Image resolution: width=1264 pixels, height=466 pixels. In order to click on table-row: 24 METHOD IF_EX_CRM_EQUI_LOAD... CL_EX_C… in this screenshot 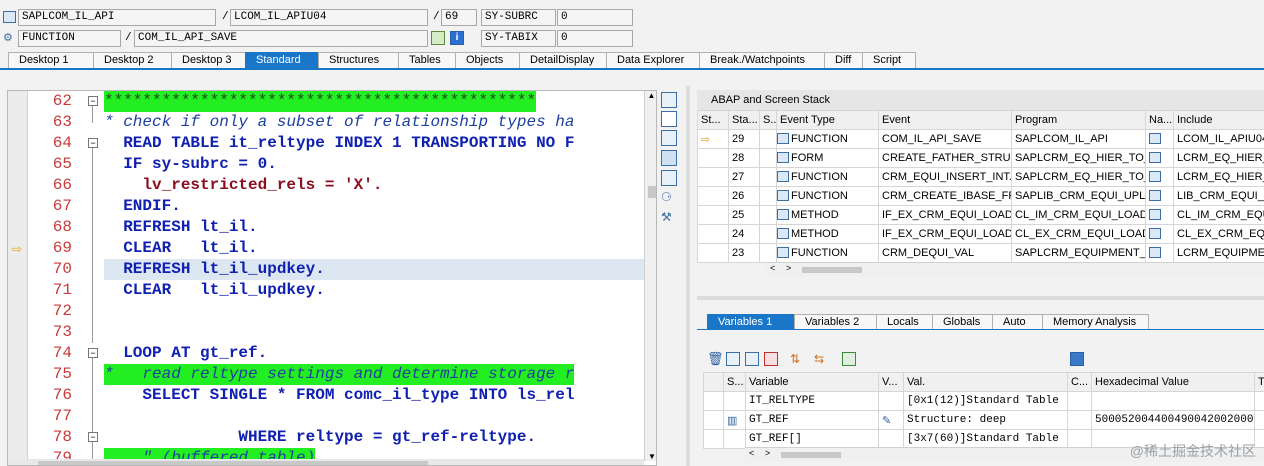, I will do `click(980, 234)`.